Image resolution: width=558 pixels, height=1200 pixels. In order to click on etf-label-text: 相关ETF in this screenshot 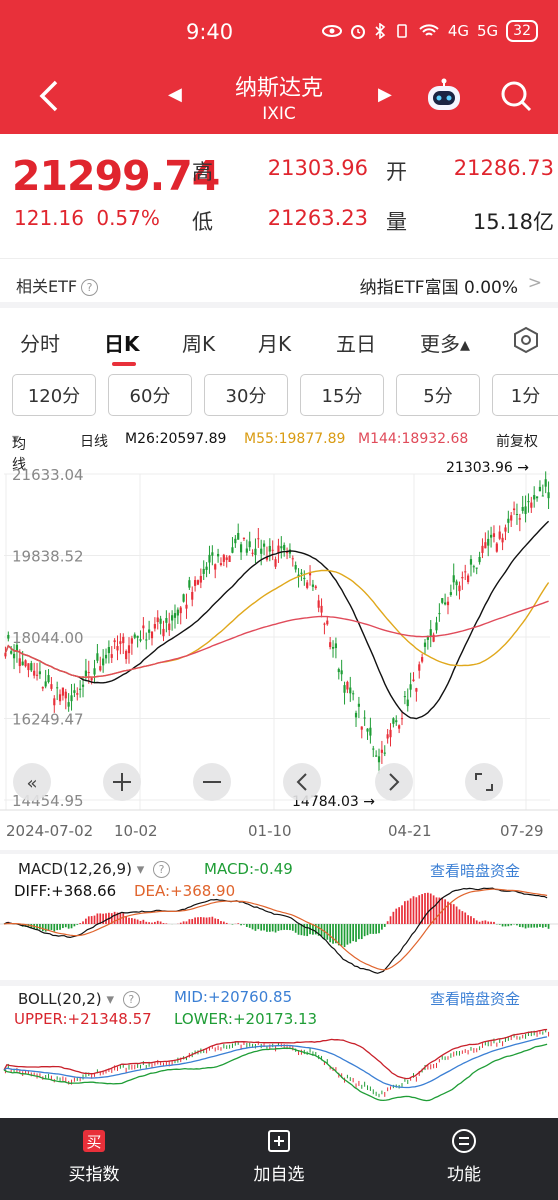, I will do `click(47, 286)`.